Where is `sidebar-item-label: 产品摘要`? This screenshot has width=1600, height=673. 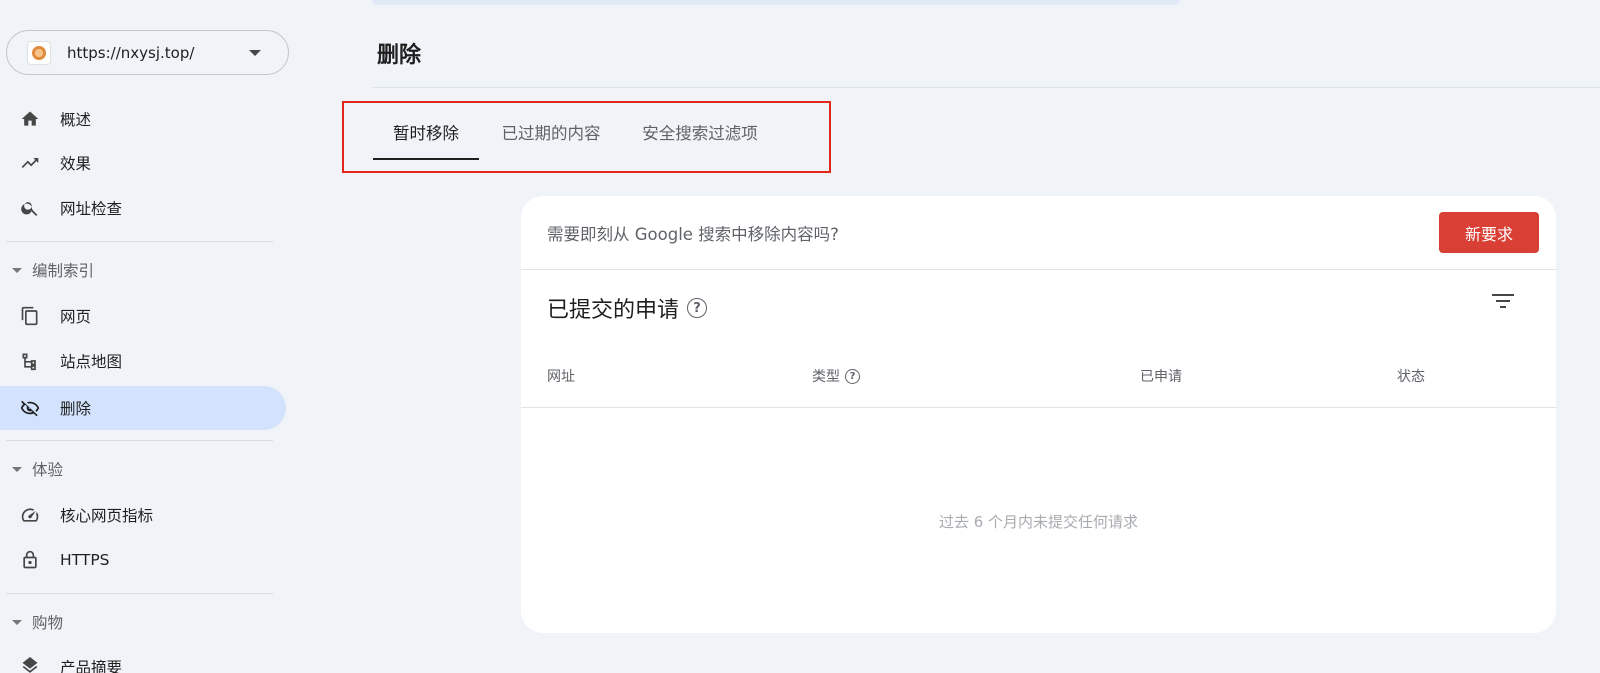 sidebar-item-label: 产品摘要 is located at coordinates (91, 666).